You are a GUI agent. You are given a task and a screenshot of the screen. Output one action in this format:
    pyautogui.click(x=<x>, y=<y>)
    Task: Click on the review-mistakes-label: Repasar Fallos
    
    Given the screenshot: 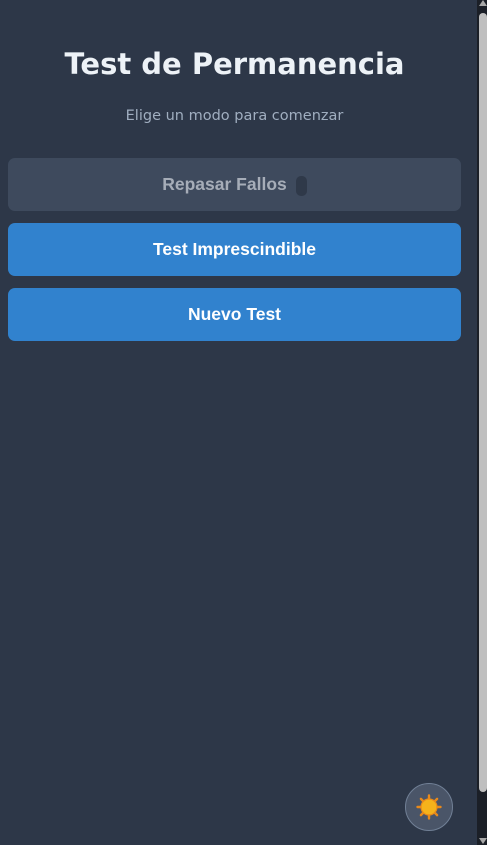 What is the action you would take?
    pyautogui.click(x=224, y=184)
    